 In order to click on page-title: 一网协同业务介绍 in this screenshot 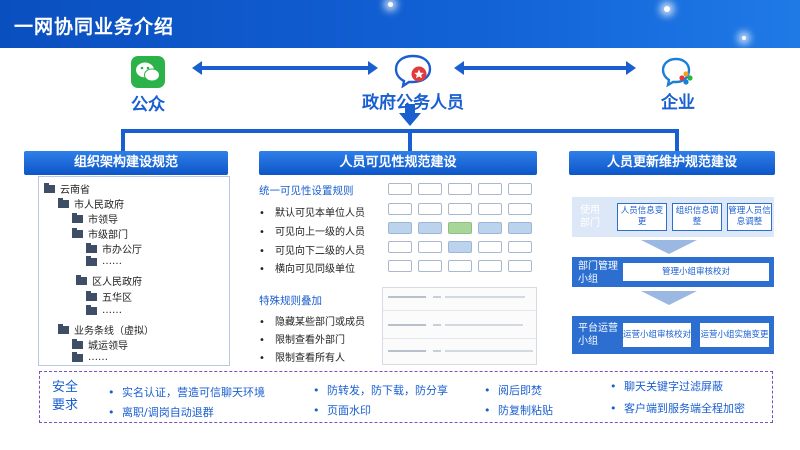, I will do `click(94, 27)`.